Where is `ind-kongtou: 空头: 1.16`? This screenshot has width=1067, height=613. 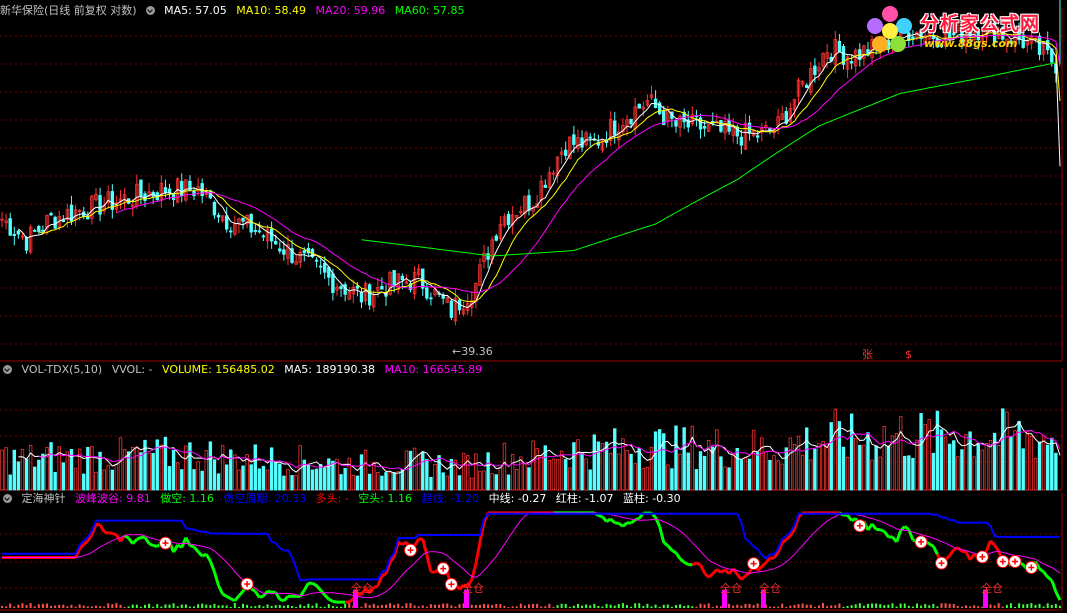 ind-kongtou: 空头: 1.16 is located at coordinates (385, 498).